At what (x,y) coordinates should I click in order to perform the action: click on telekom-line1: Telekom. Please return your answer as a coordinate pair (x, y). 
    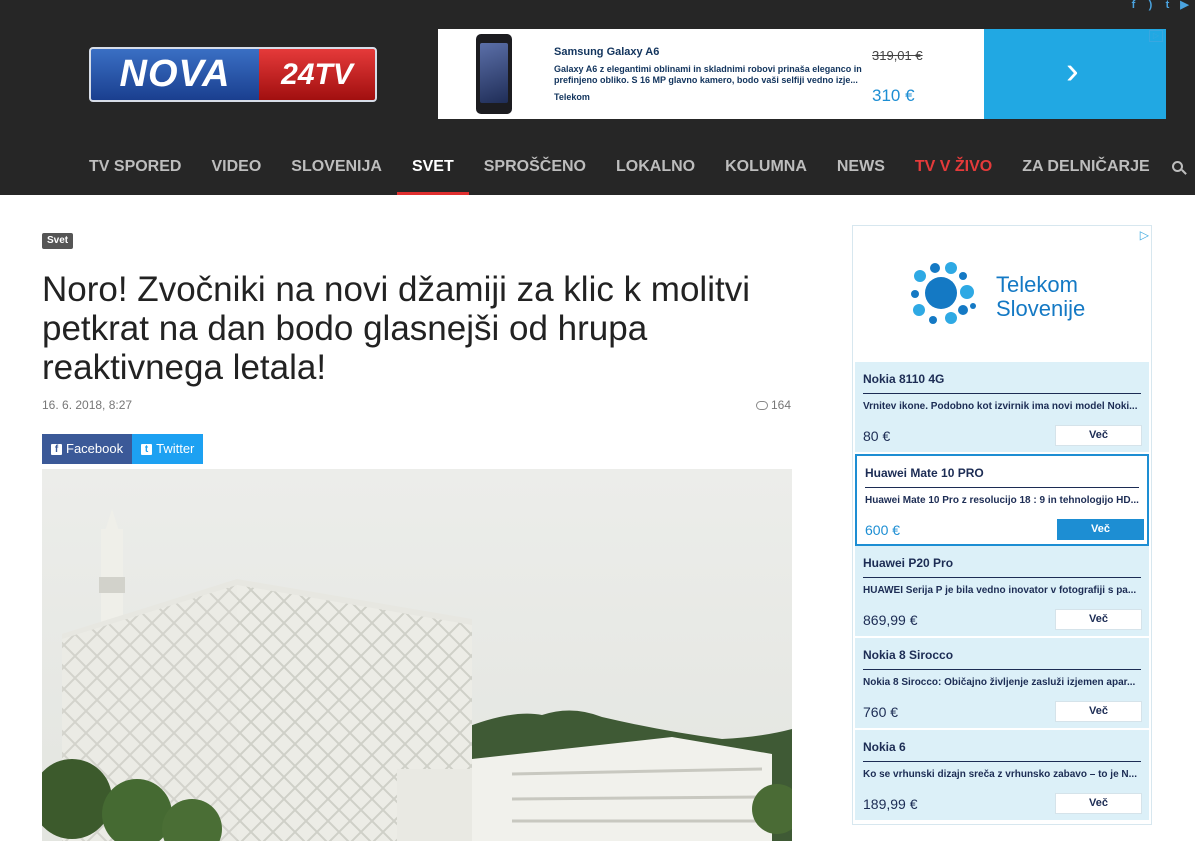
    Looking at the image, I should click on (1037, 284).